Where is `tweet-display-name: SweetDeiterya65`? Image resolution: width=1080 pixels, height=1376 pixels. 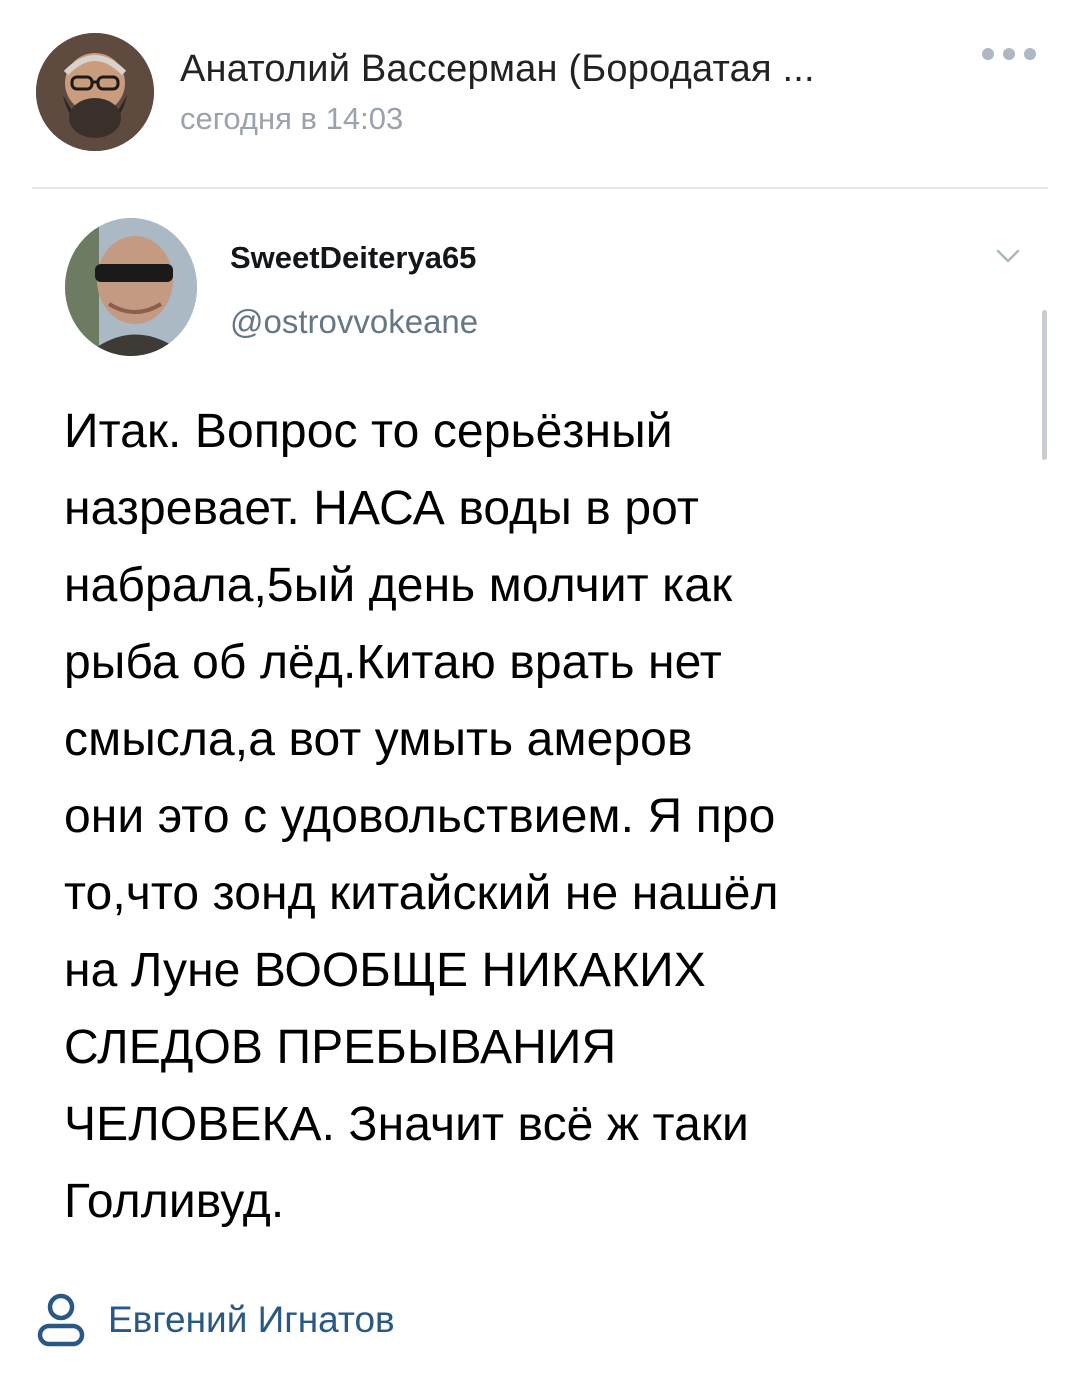 tweet-display-name: SweetDeiterya65 is located at coordinates (353, 257).